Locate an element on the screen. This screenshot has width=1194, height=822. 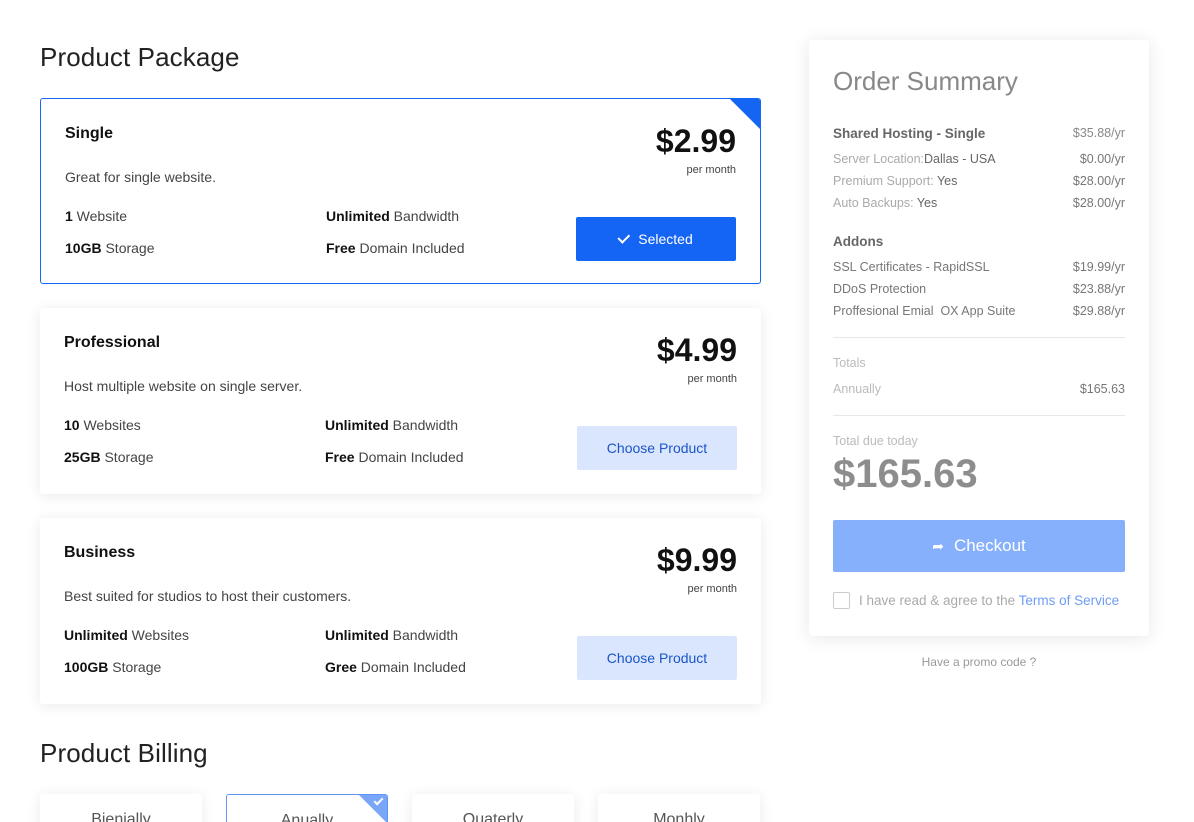
summary-option-row: Auto Backups: Yes $28.00/yr is located at coordinates (979, 203).